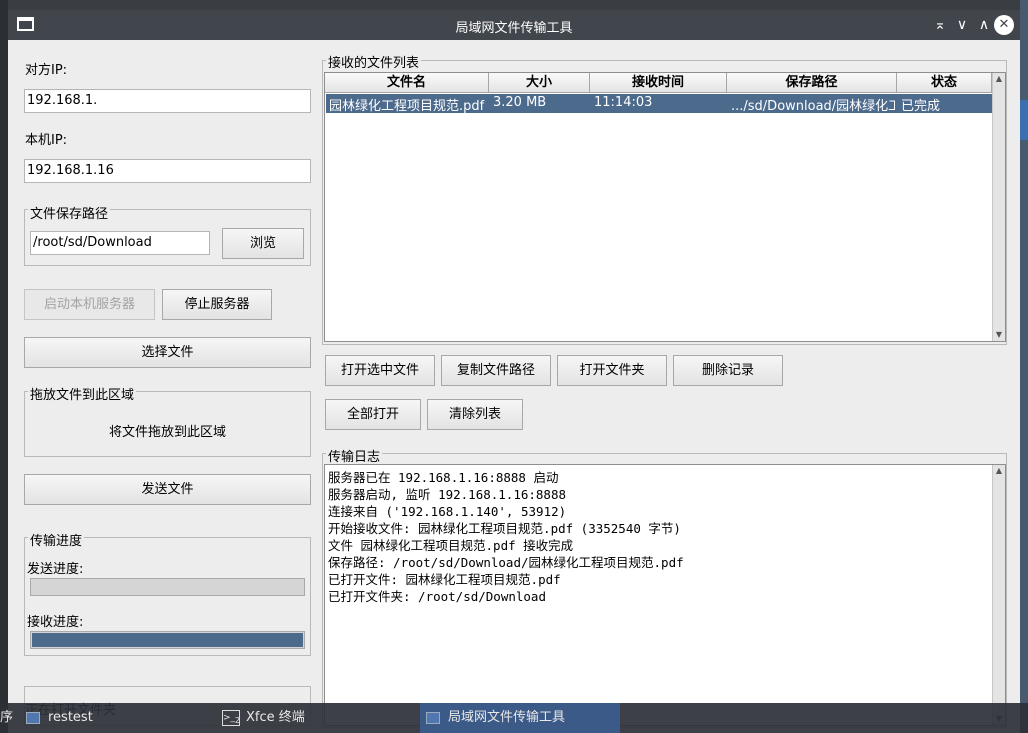 This screenshot has height=733, width=1028. What do you see at coordinates (120, 243) in the screenshot?
I see `save-path-input: /root/sd/Download` at bounding box center [120, 243].